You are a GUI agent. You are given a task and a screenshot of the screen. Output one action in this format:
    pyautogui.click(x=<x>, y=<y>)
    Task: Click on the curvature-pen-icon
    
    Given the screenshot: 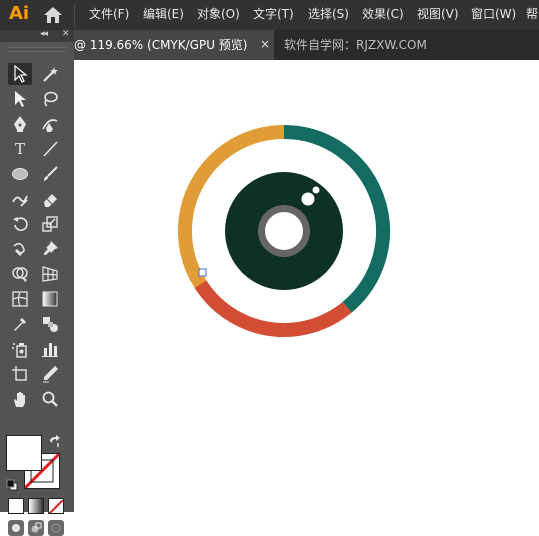 What is the action you would take?
    pyautogui.click(x=50, y=125)
    